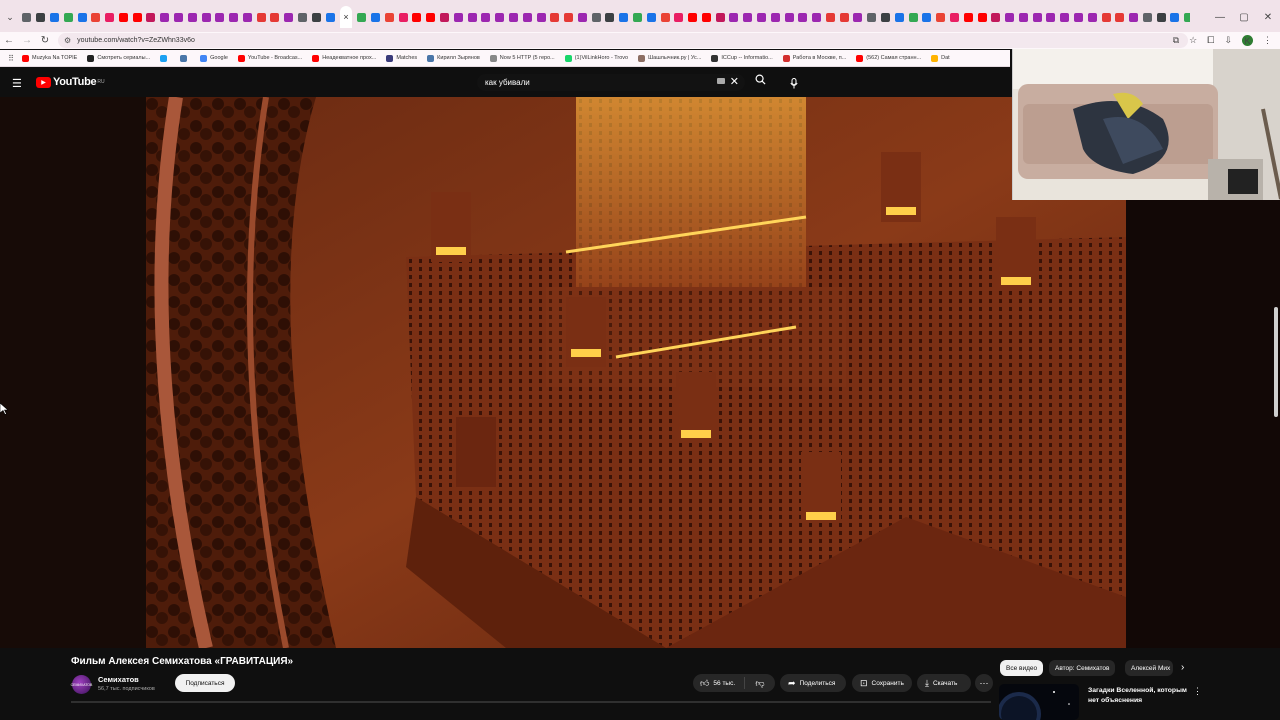  What do you see at coordinates (453, 58) in the screenshot?
I see `bookmark-item: Кирилл Зырянов` at bounding box center [453, 58].